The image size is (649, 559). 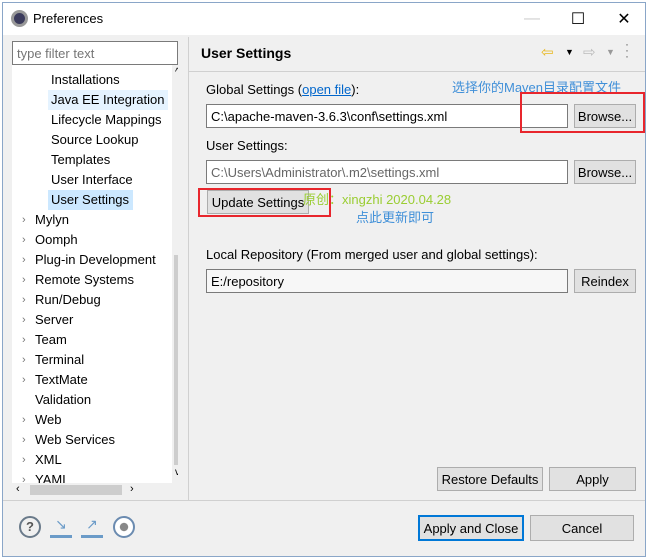 I want to click on cancel-button: Cancel, so click(x=582, y=528).